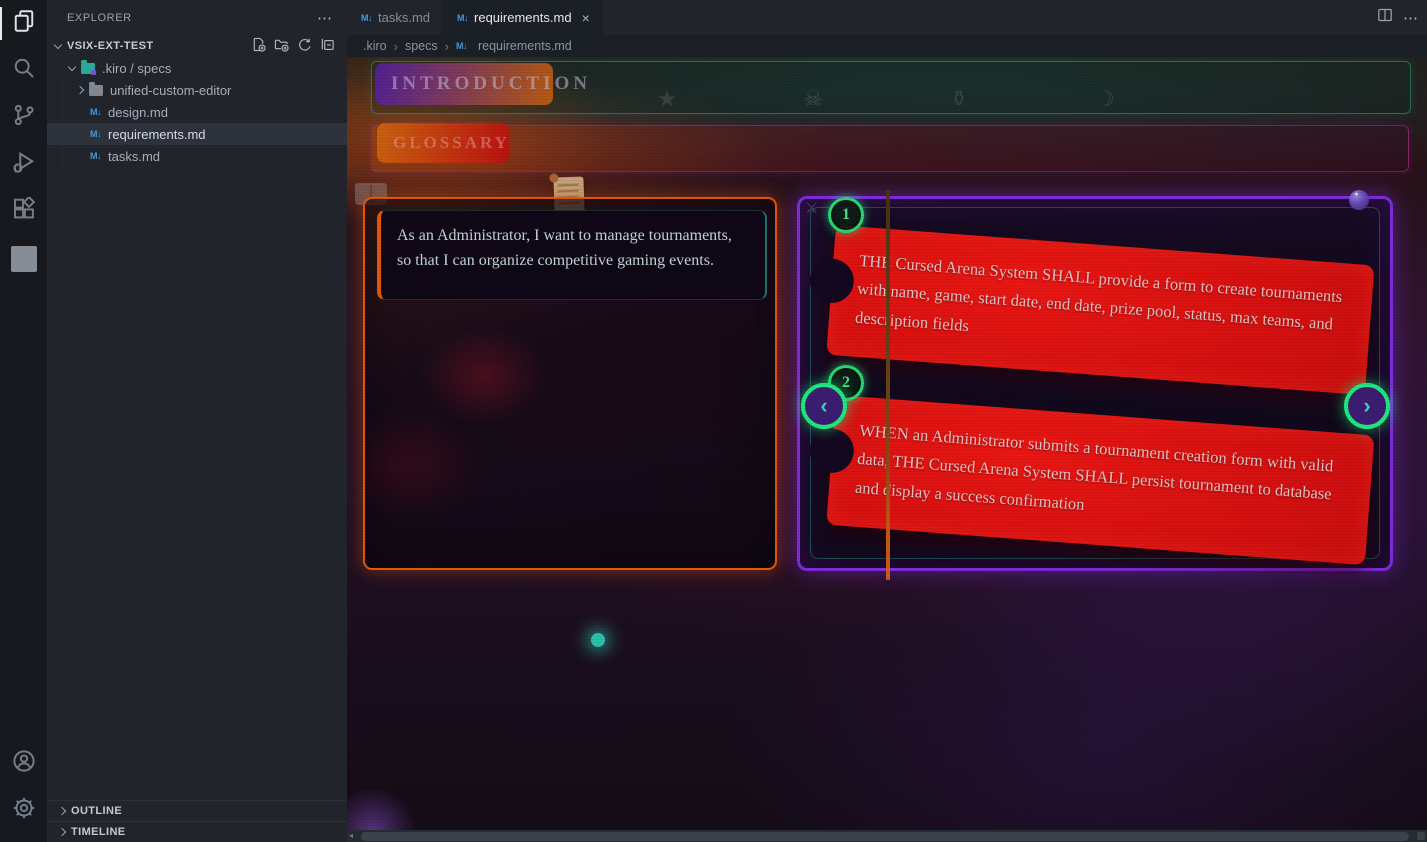 Image resolution: width=1427 pixels, height=842 pixels. I want to click on requirement-number-badge: 1, so click(846, 215).